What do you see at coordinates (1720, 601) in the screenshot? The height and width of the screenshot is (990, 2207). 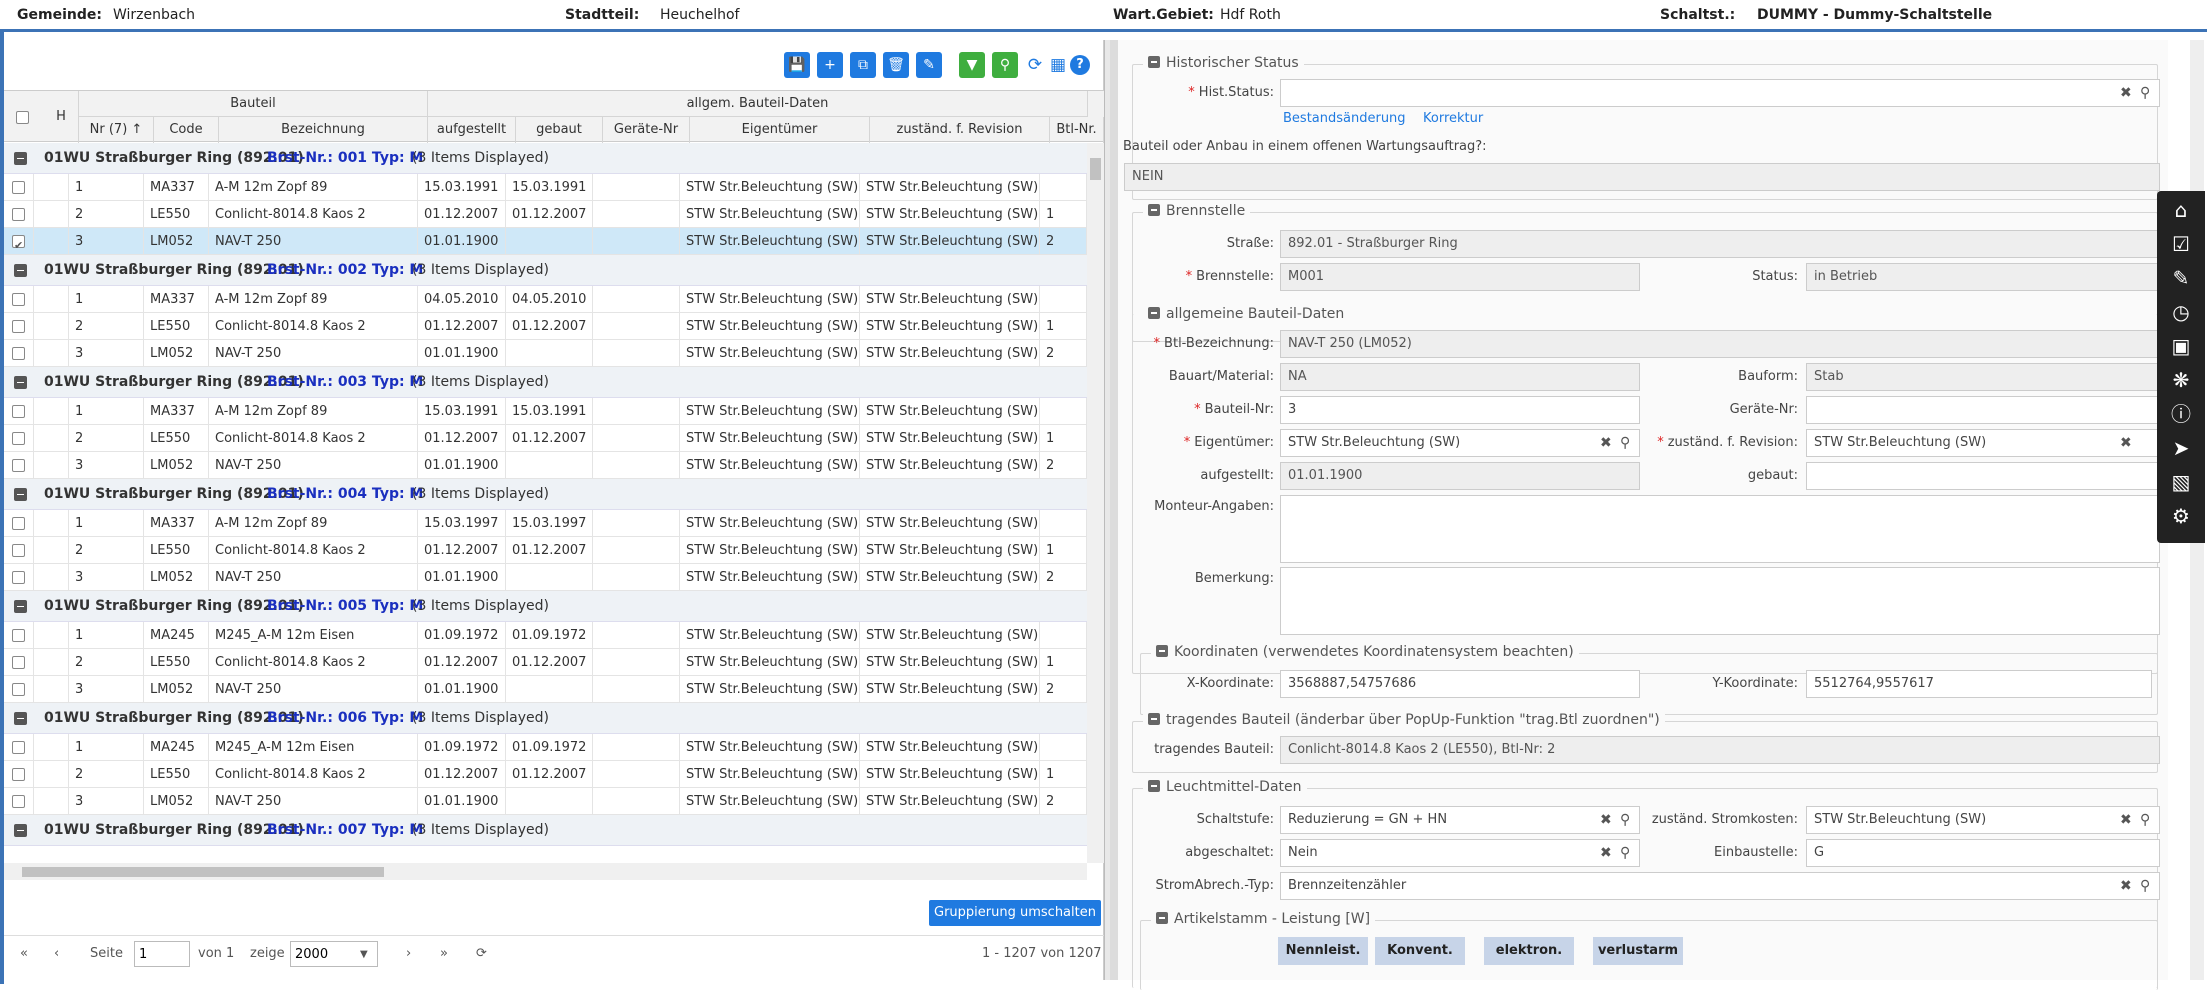 I see `bemerkung-textarea` at bounding box center [1720, 601].